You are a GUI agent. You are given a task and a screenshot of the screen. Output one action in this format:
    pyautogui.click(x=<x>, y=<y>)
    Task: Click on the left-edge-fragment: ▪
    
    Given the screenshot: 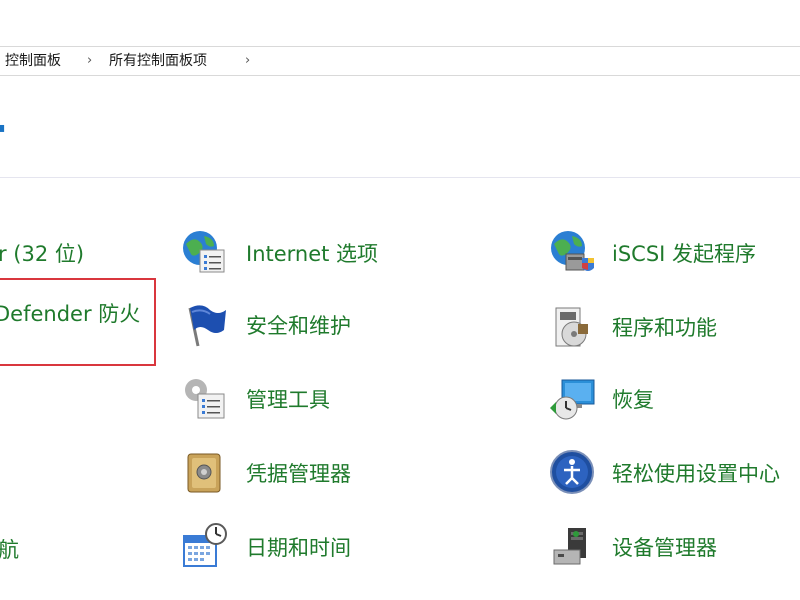 What is the action you would take?
    pyautogui.click(x=3, y=128)
    